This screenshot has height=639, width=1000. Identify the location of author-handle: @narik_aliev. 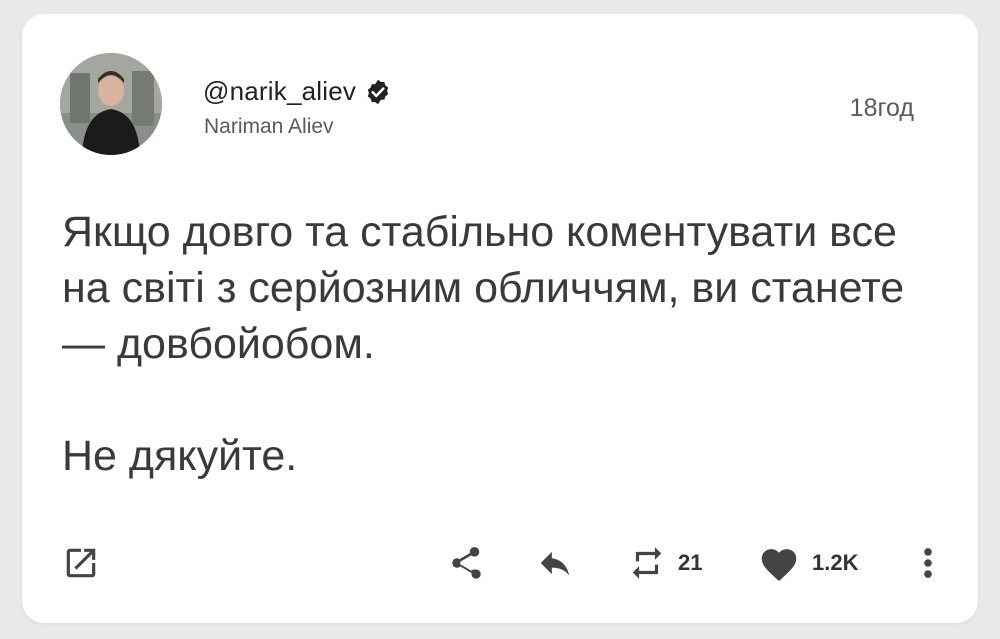
(279, 91).